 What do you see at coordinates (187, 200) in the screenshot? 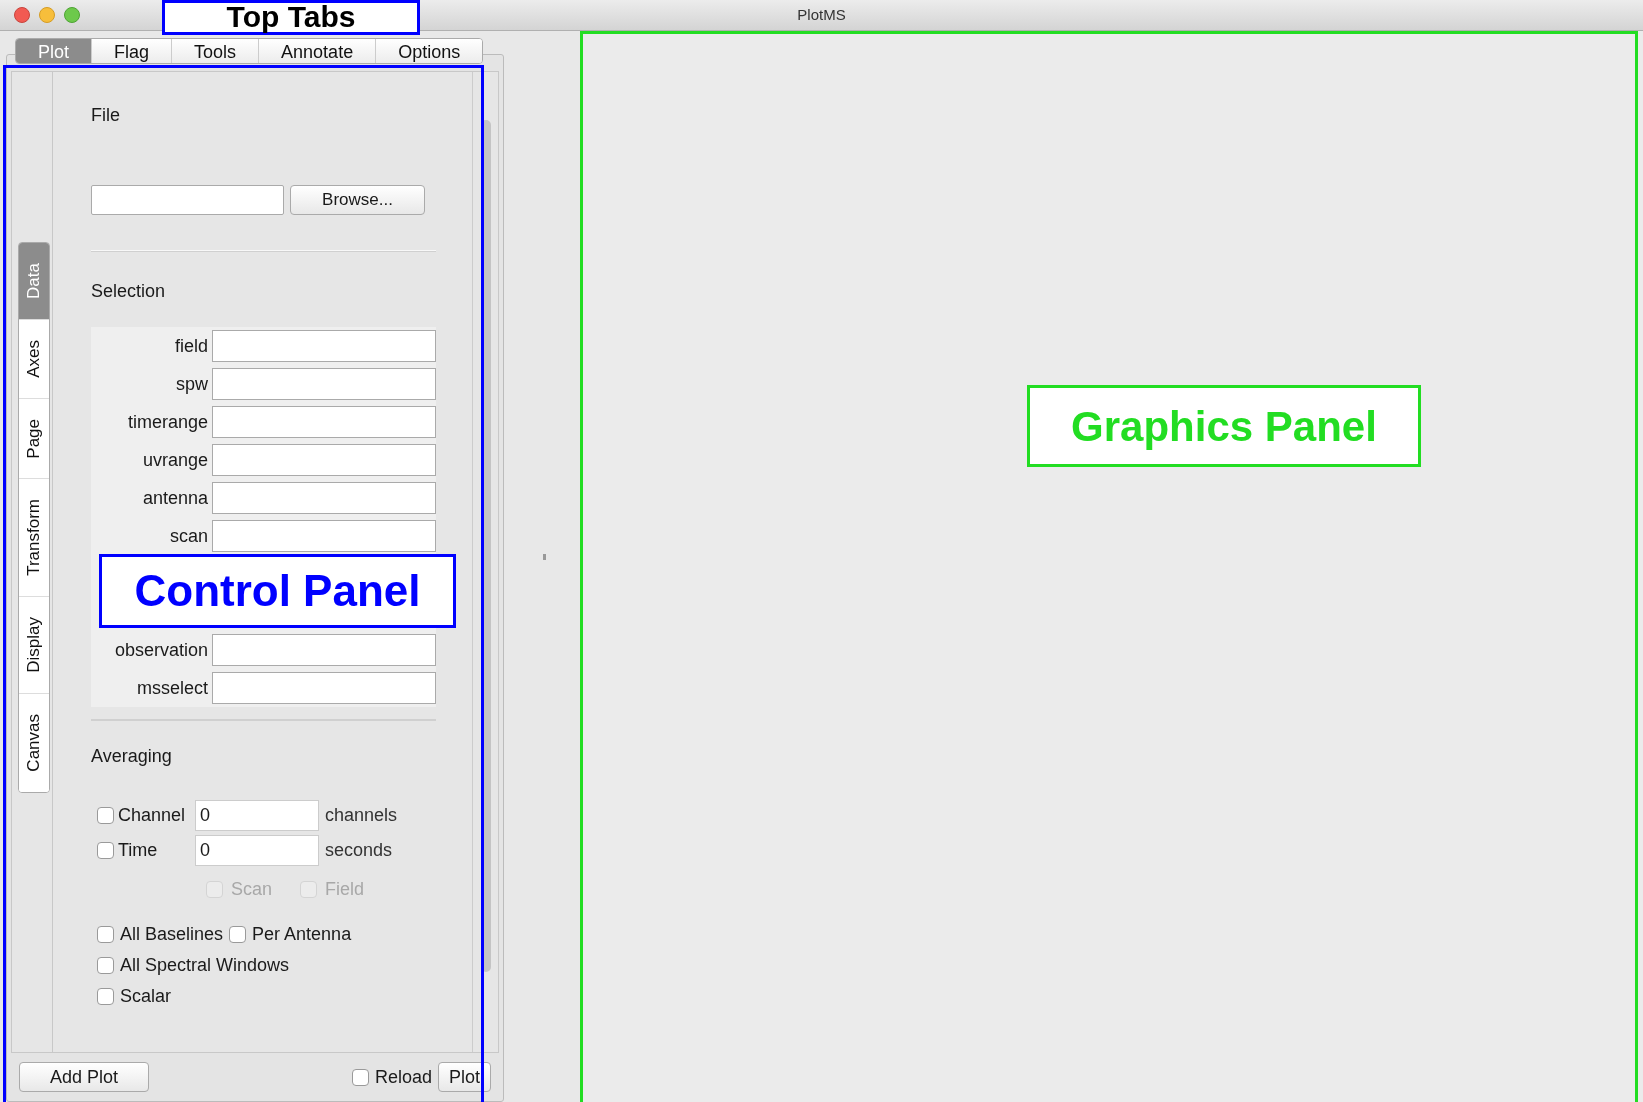
I see `file-input-field` at bounding box center [187, 200].